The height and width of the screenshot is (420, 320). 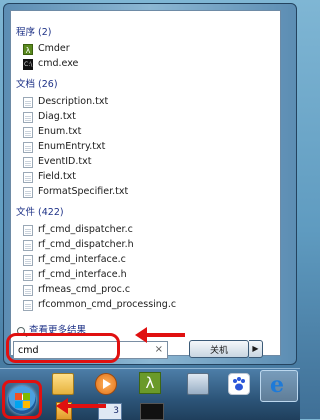 I want to click on ie-icon: e, so click(x=277, y=385).